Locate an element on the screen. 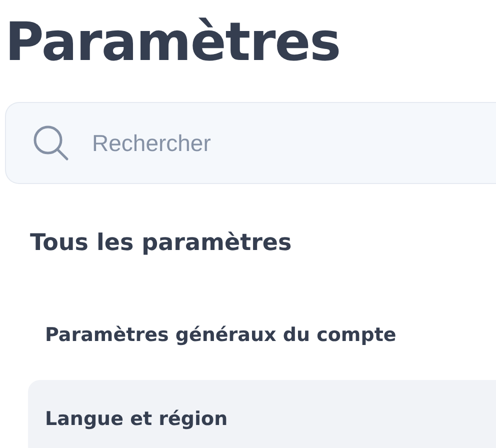  settings-menu-item: Langue et région is located at coordinates (262, 414).